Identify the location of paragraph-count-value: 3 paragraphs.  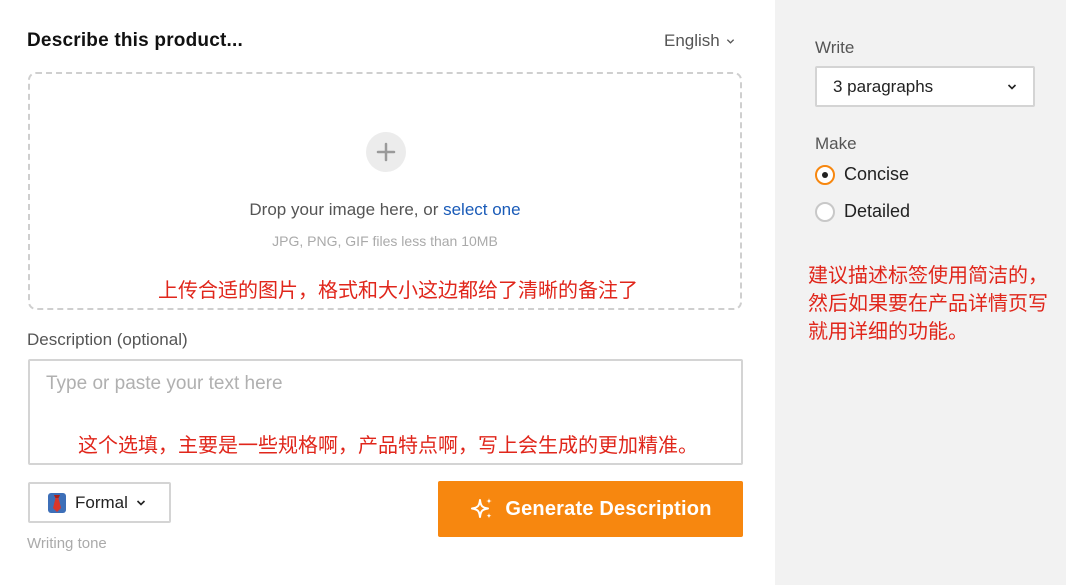
(883, 86).